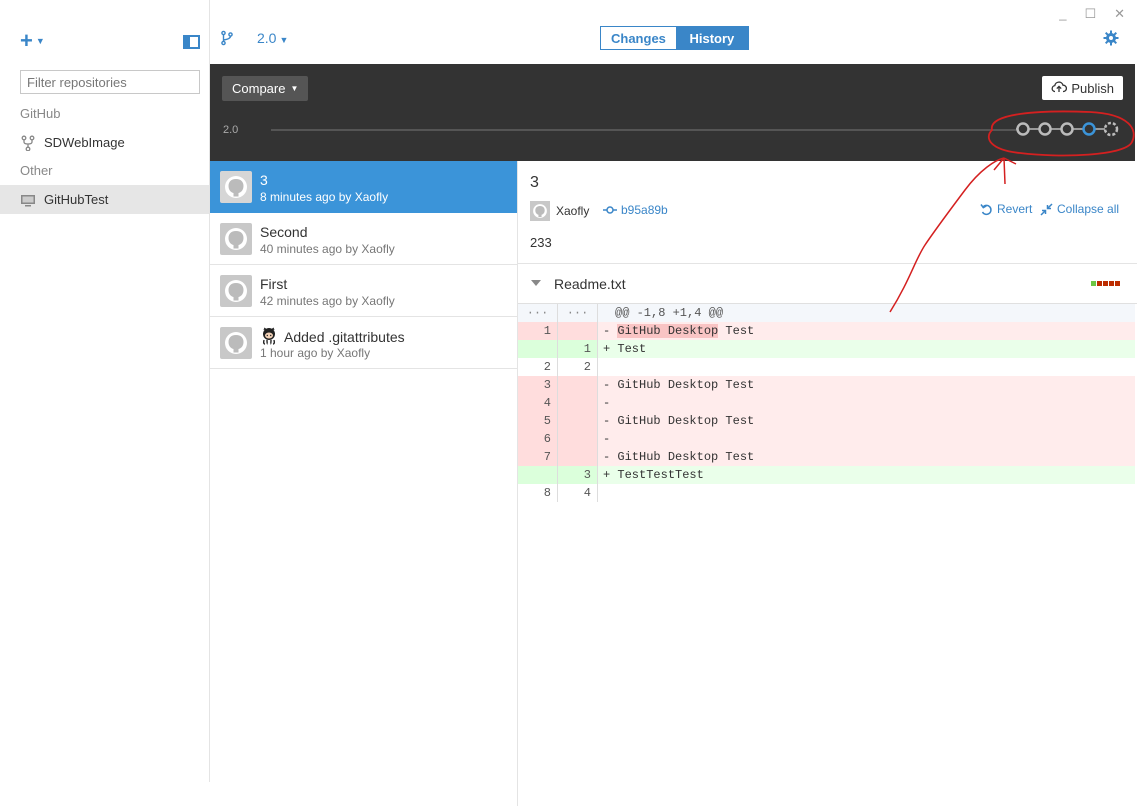  I want to click on old-line-number: 2, so click(538, 367).